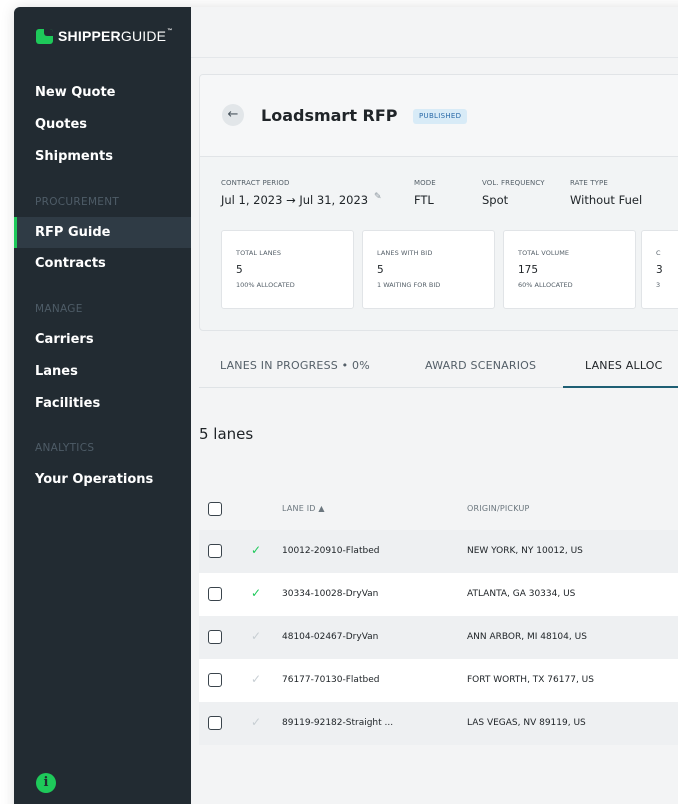 The image size is (678, 804). I want to click on column-header-origin: ORIGIN/PICKUP, so click(498, 508).